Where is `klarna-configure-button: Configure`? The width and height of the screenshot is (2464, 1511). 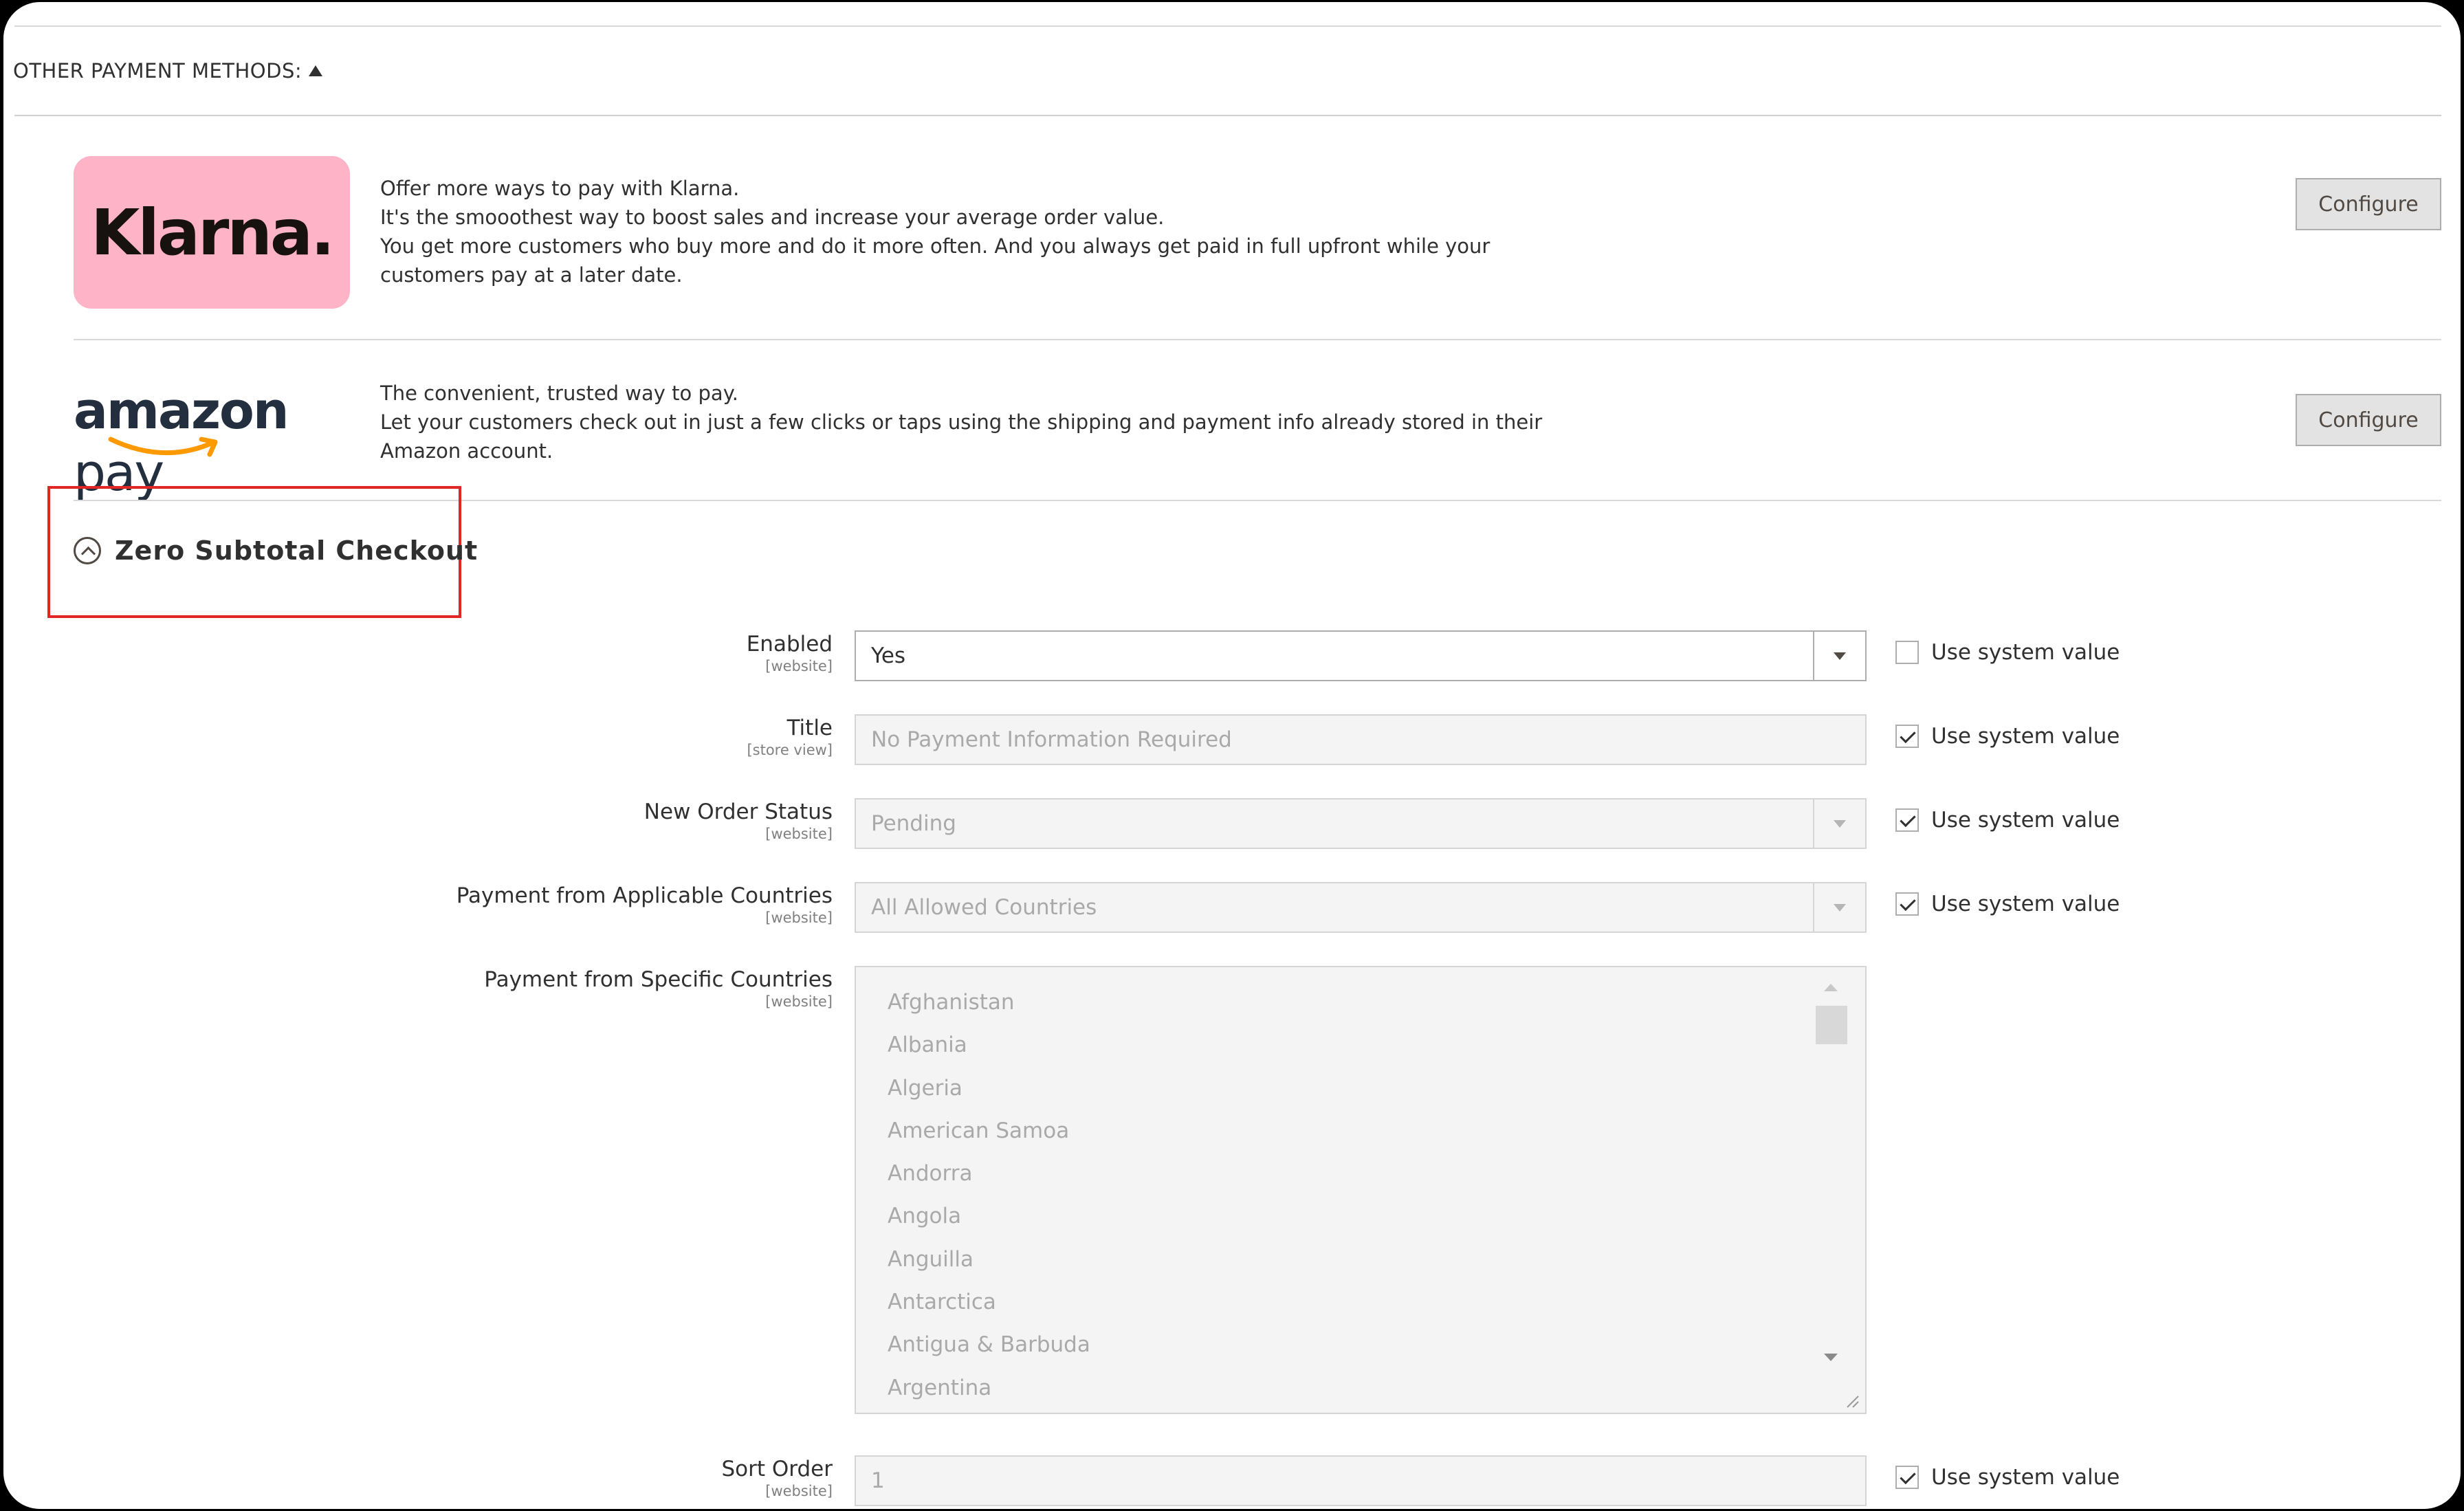
klarna-configure-button: Configure is located at coordinates (2368, 204).